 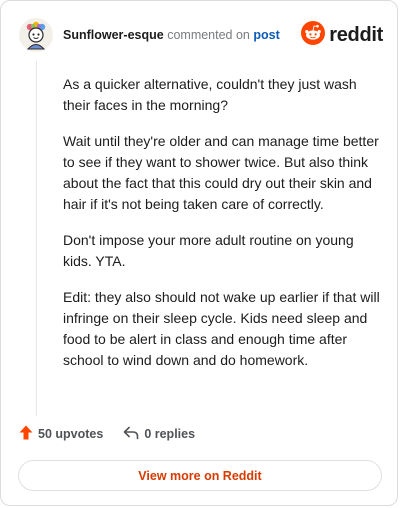 I want to click on thread-line, so click(x=36, y=238).